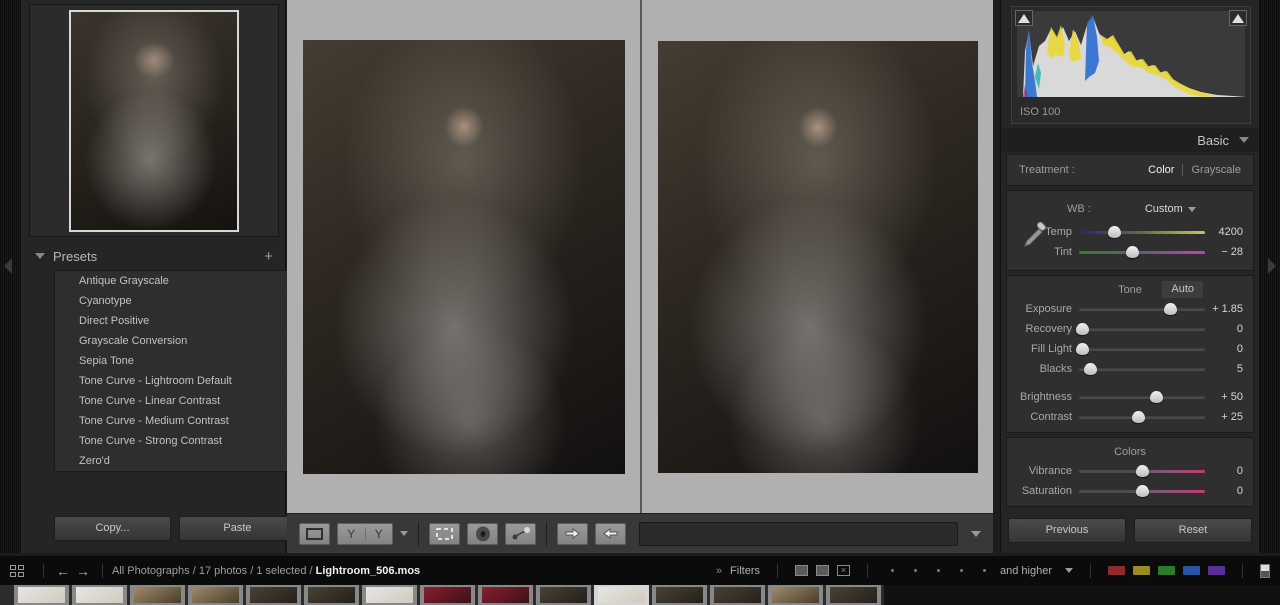 This screenshot has width=1280, height=605. Describe the element at coordinates (368, 570) in the screenshot. I see `breadcrumb-filename: Lightroom_506.mos` at that location.